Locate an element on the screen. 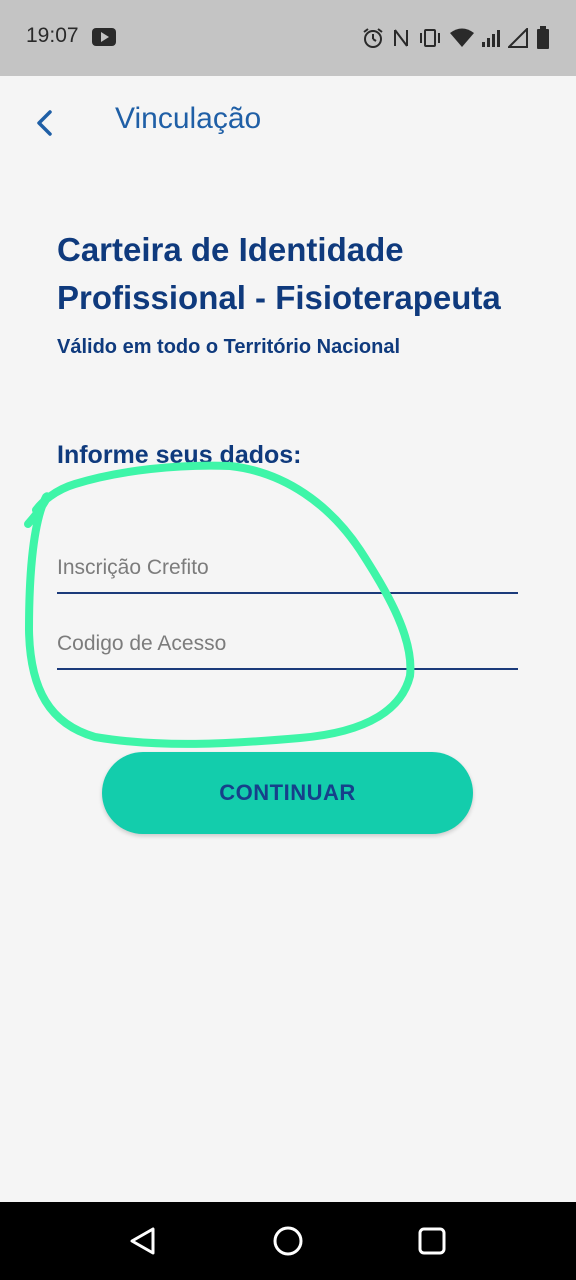 Image resolution: width=576 pixels, height=1280 pixels. continue-button: CONTINUAR is located at coordinates (287, 793).